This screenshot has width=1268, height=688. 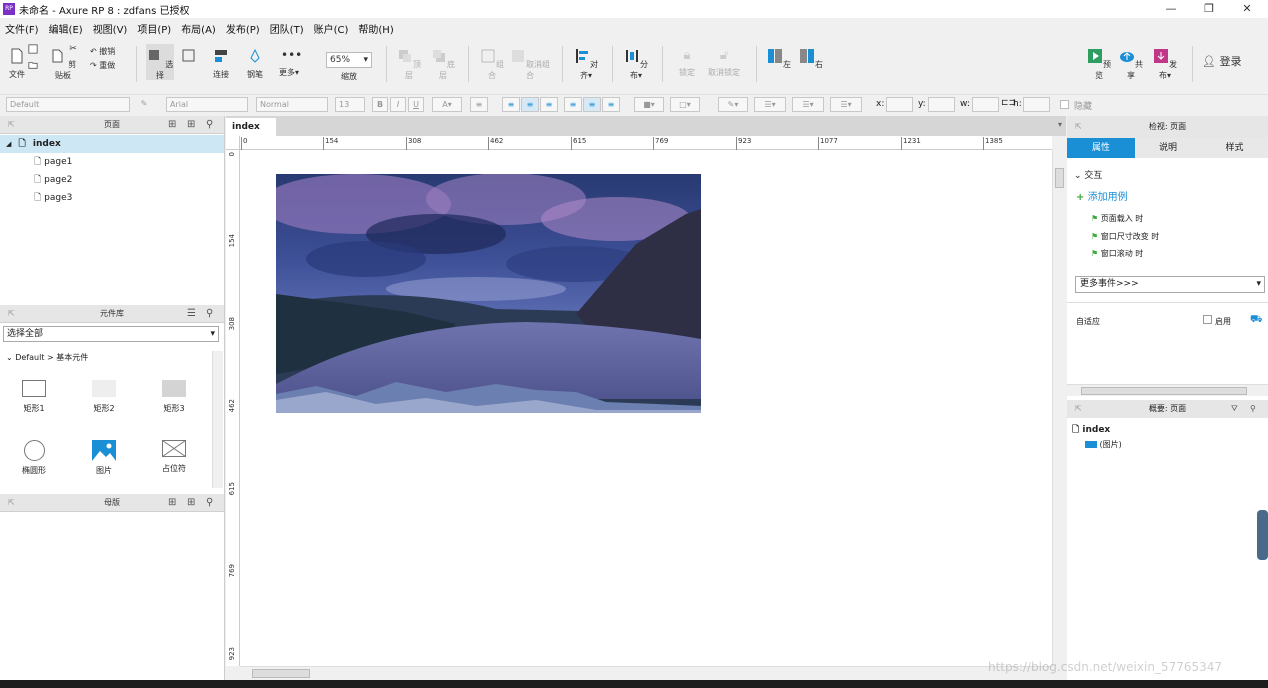 I want to click on line-width-button: ☰▾, so click(x=770, y=104).